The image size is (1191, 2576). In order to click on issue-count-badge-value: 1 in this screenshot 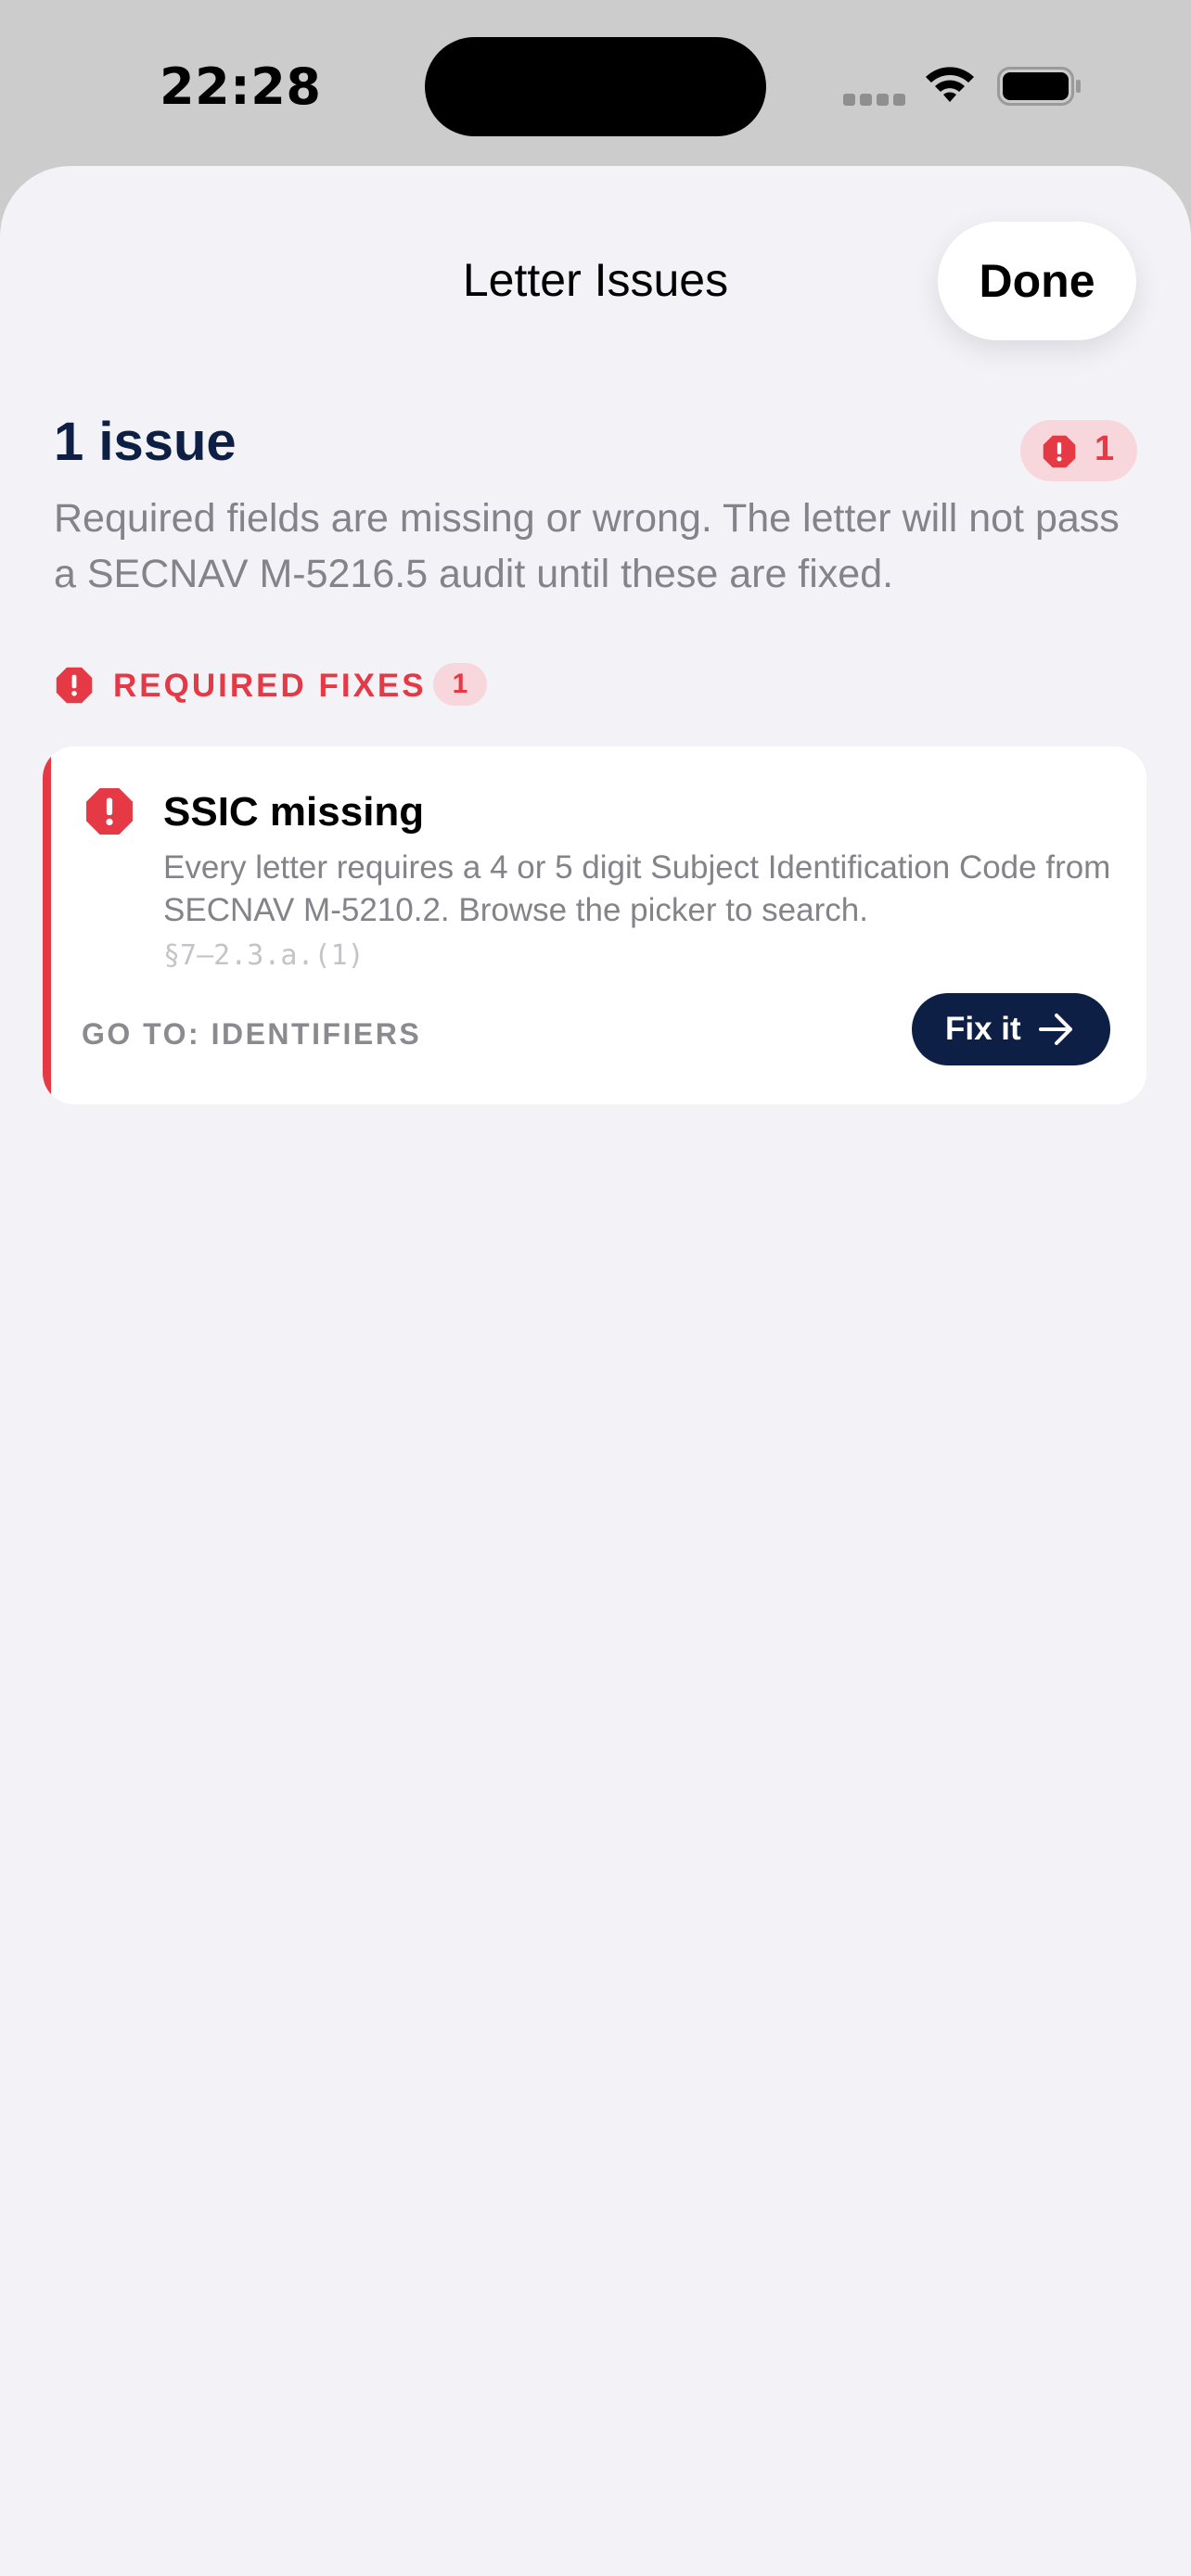, I will do `click(1105, 448)`.